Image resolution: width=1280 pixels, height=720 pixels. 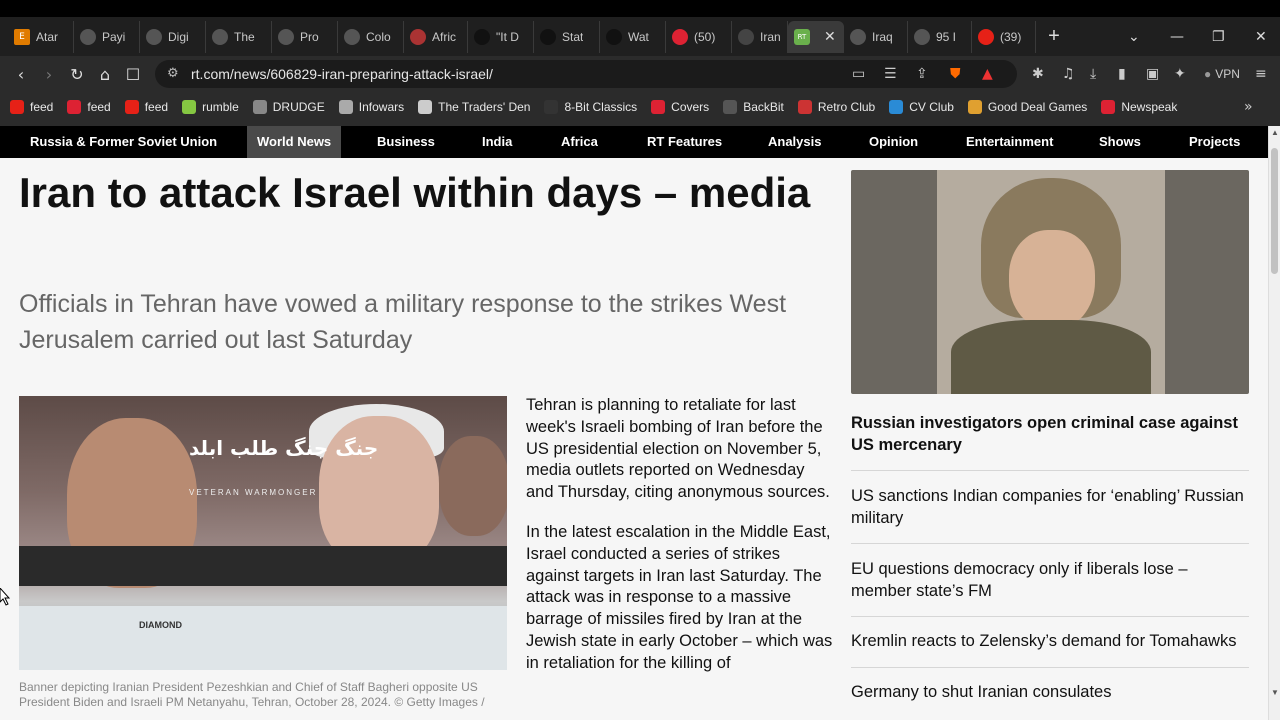 I want to click on tab-label: Digi, so click(x=178, y=36).